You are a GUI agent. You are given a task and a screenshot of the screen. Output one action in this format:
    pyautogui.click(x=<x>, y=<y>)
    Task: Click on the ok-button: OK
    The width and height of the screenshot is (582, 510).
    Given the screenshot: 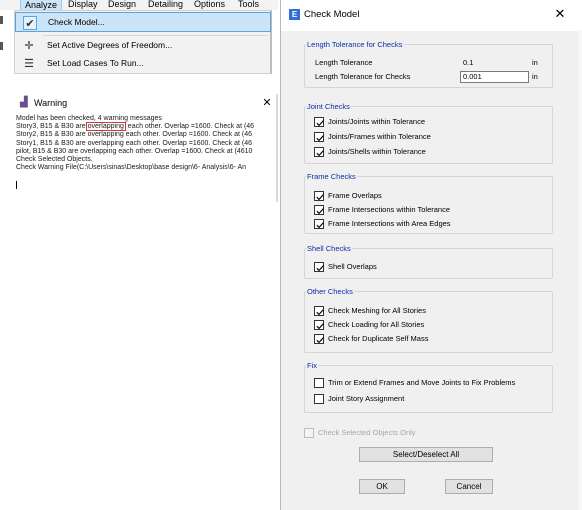 What is the action you would take?
    pyautogui.click(x=382, y=486)
    